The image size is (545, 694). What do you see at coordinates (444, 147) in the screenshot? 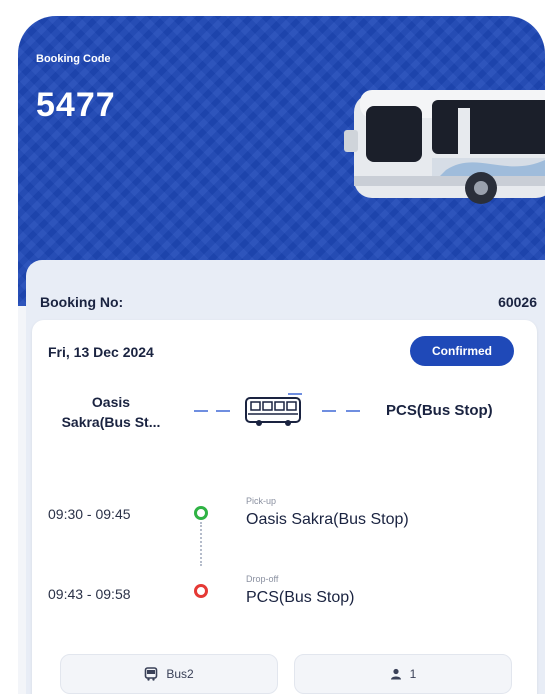
I see `bus-illustration` at bounding box center [444, 147].